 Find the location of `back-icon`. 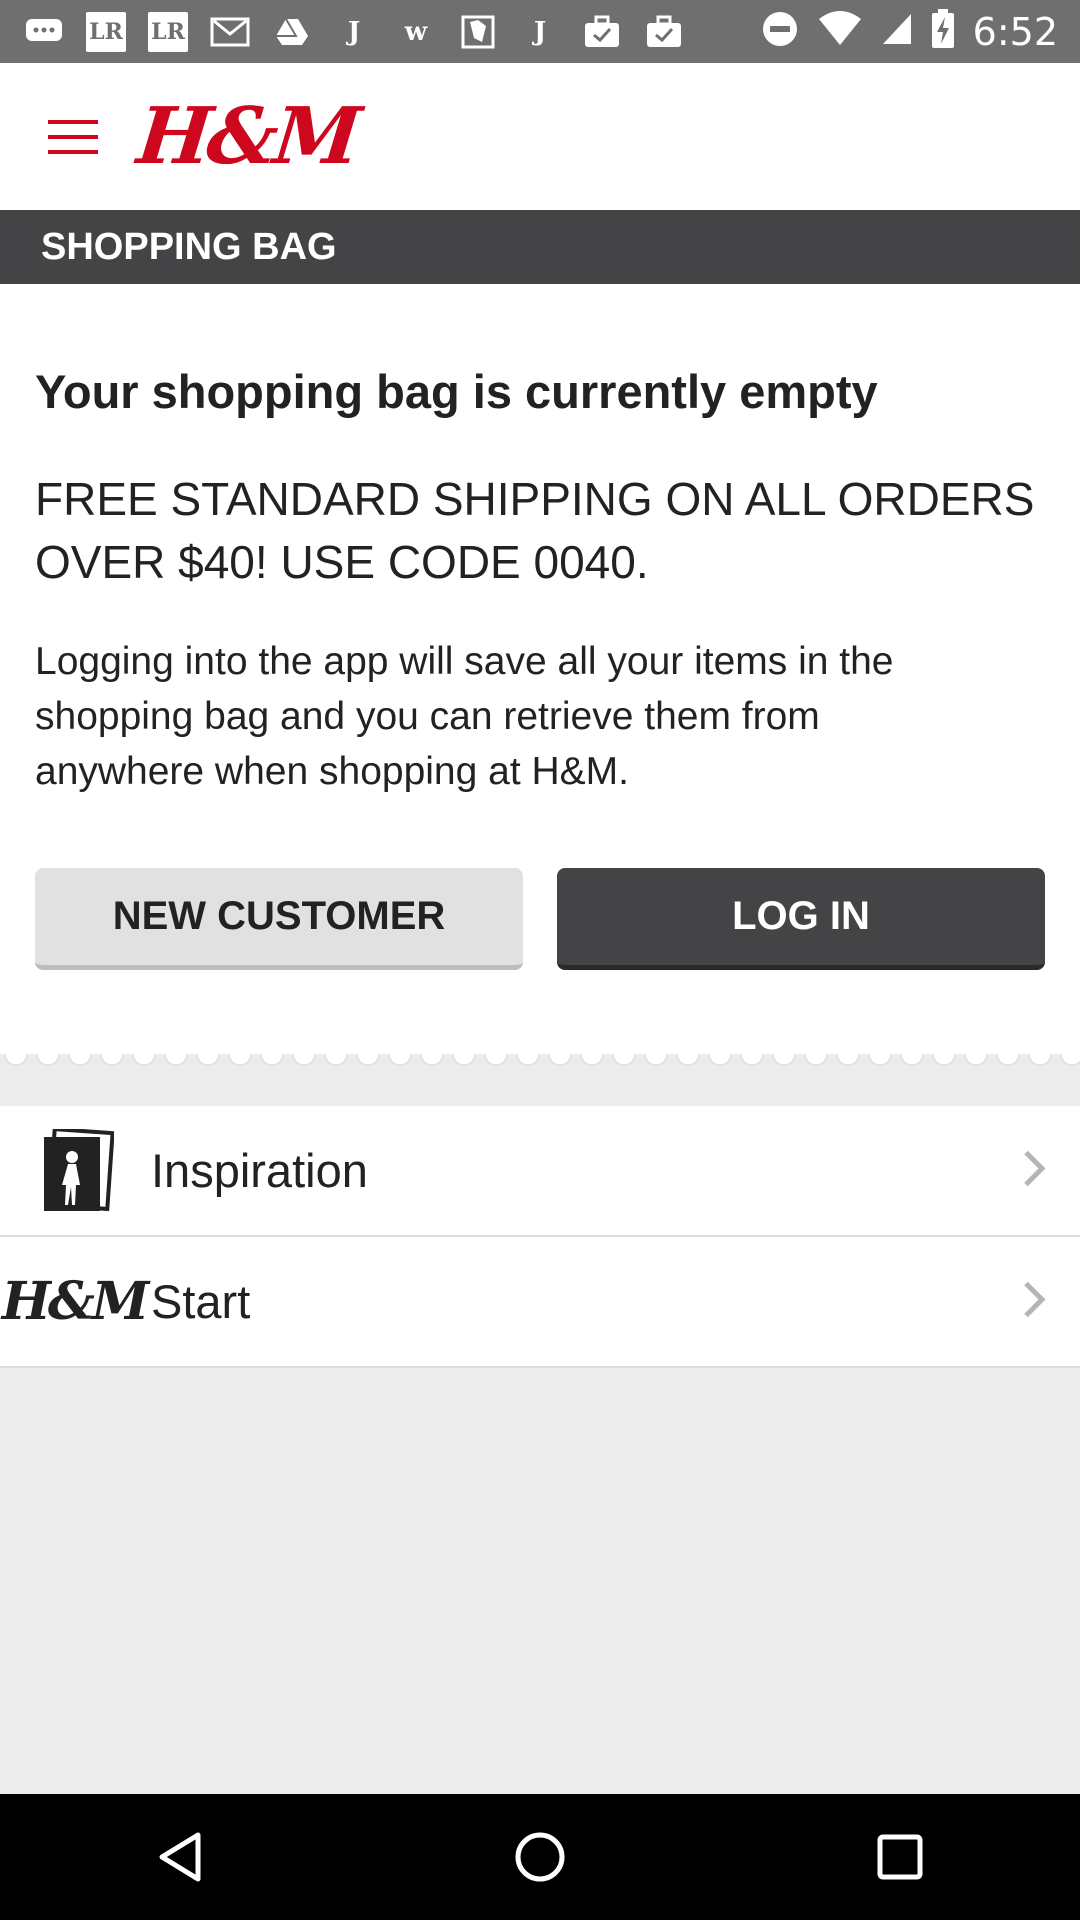

back-icon is located at coordinates (180, 1857).